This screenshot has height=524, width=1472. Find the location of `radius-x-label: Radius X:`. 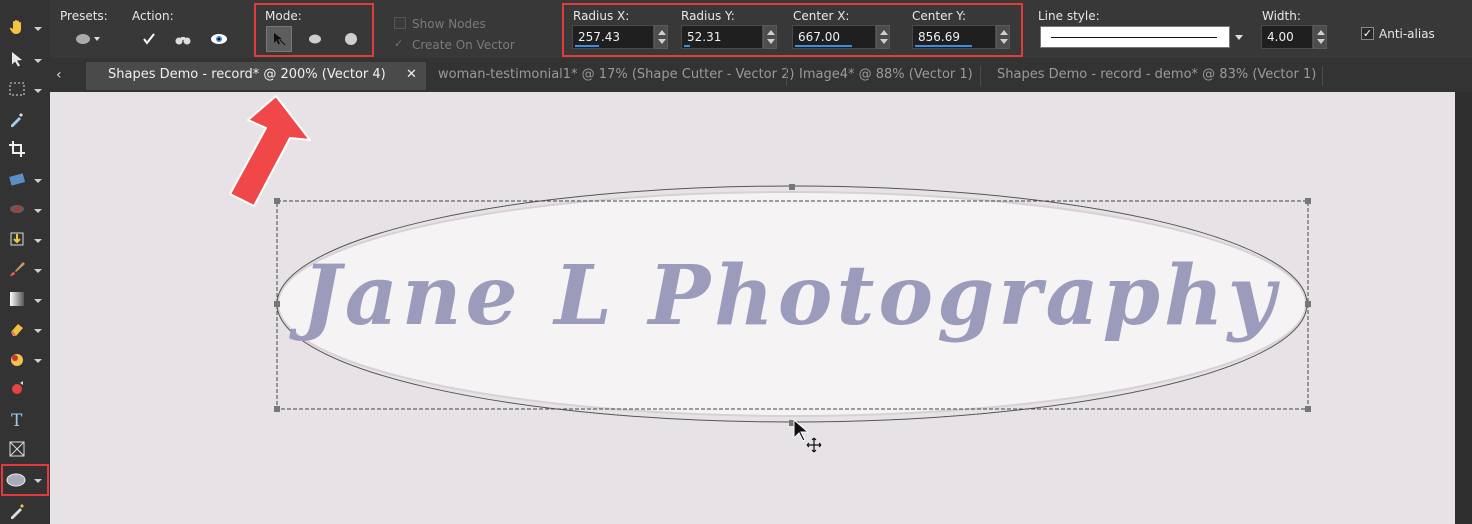

radius-x-label: Radius X: is located at coordinates (601, 16).